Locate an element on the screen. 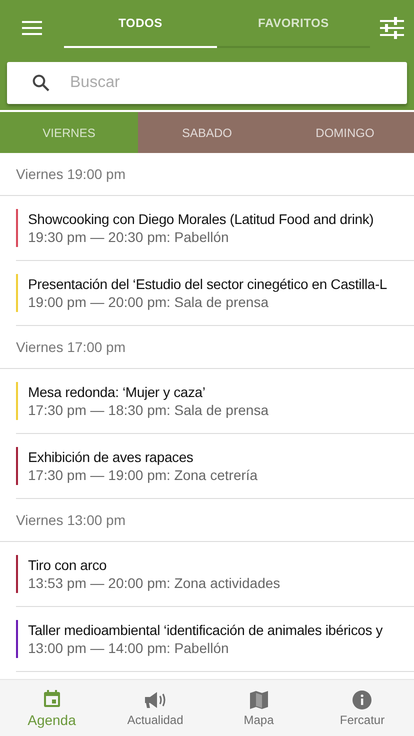 Image resolution: width=414 pixels, height=736 pixels. event-title: Exhibición de aves rapaces is located at coordinates (143, 457).